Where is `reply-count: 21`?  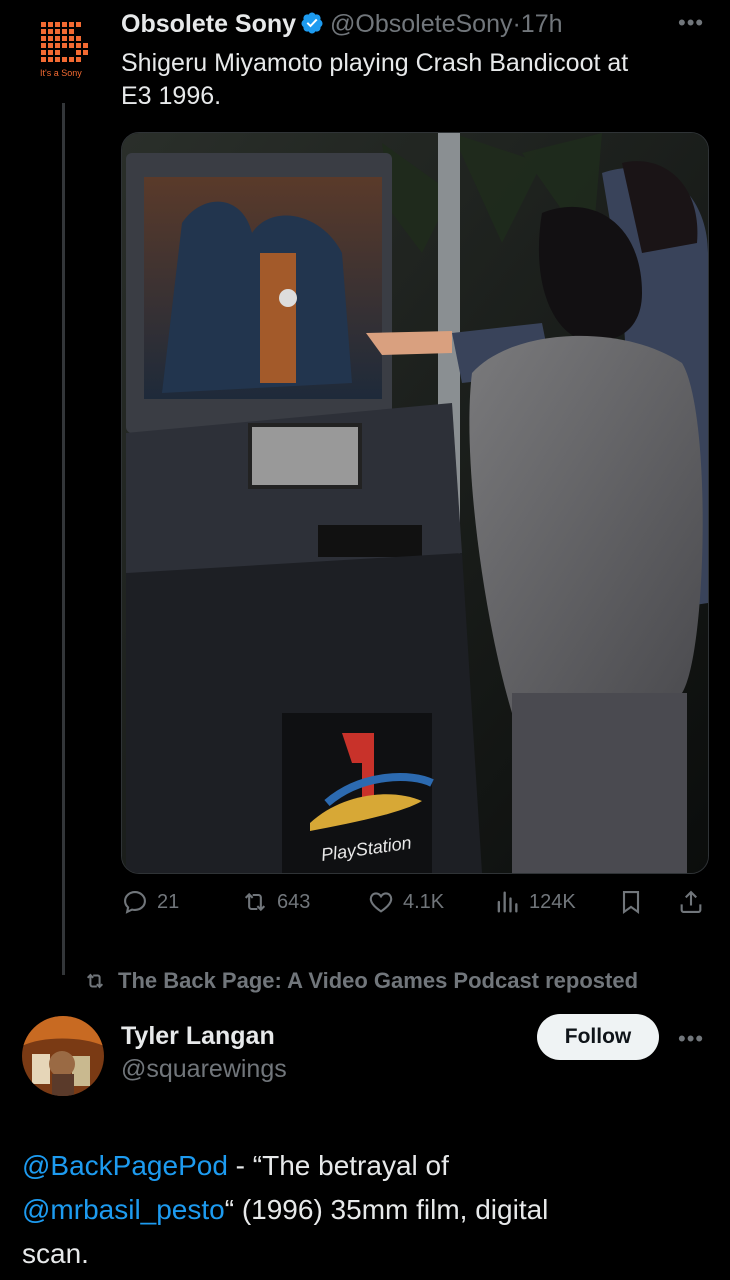
reply-count: 21 is located at coordinates (168, 901).